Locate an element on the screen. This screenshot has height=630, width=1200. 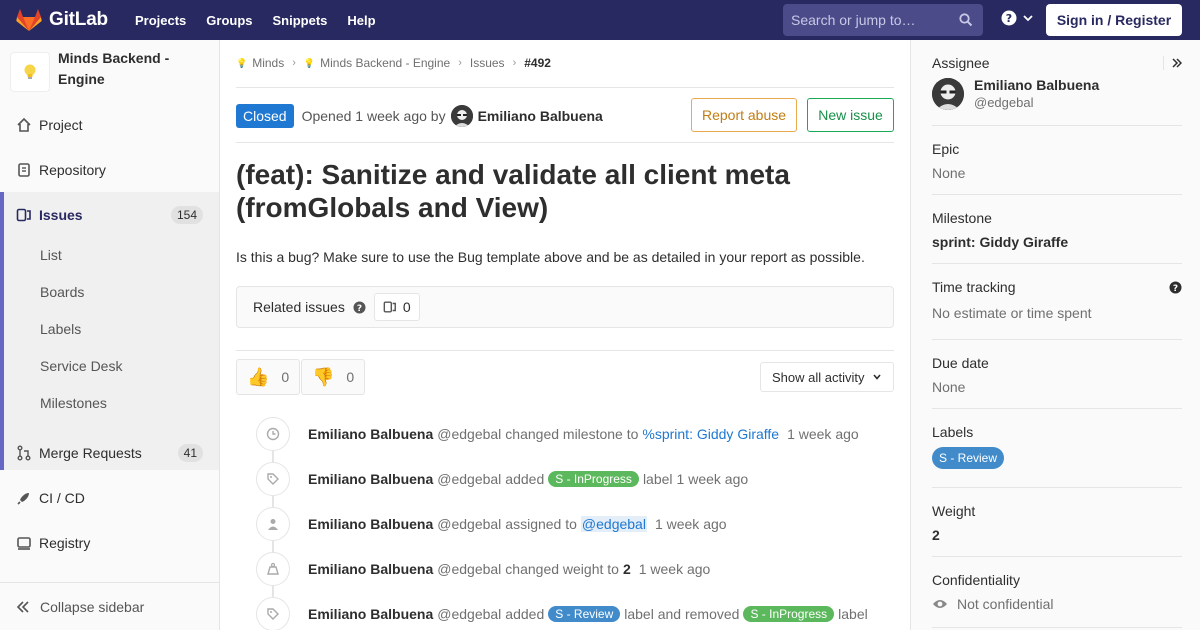
submenu-labels: Labels is located at coordinates (60, 329).